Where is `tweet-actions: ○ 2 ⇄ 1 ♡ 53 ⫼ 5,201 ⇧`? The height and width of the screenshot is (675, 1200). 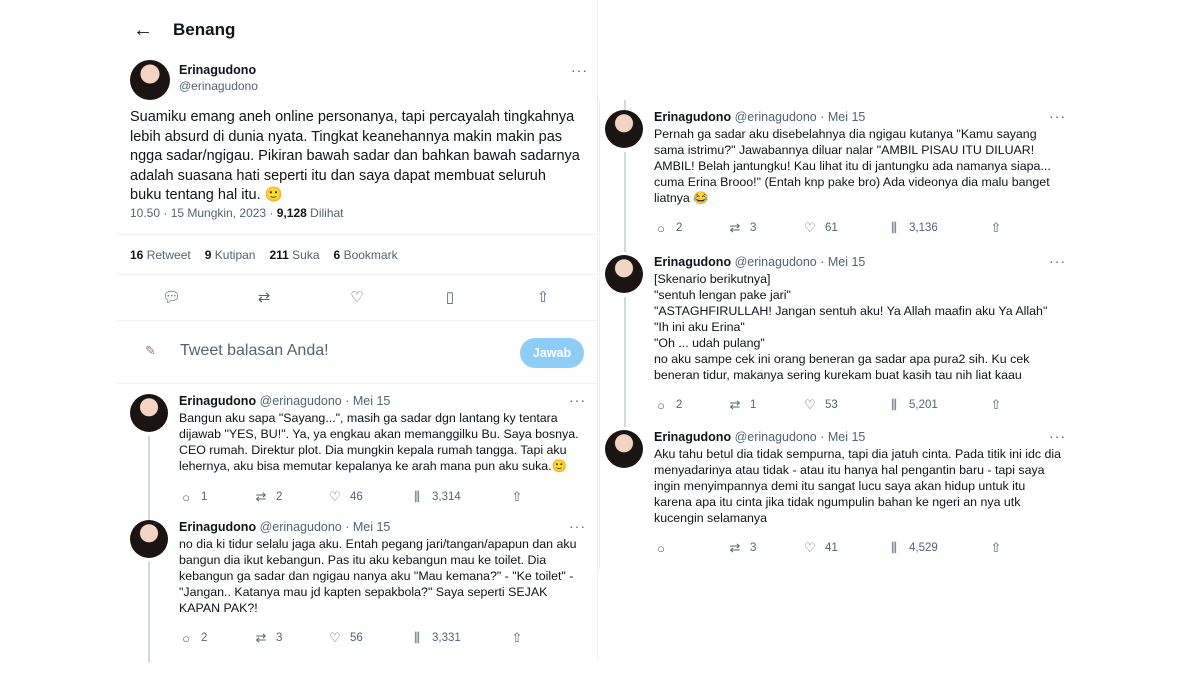 tweet-actions: ○ 2 ⇄ 1 ♡ 53 ⫼ 5,201 ⇧ is located at coordinates (828, 405).